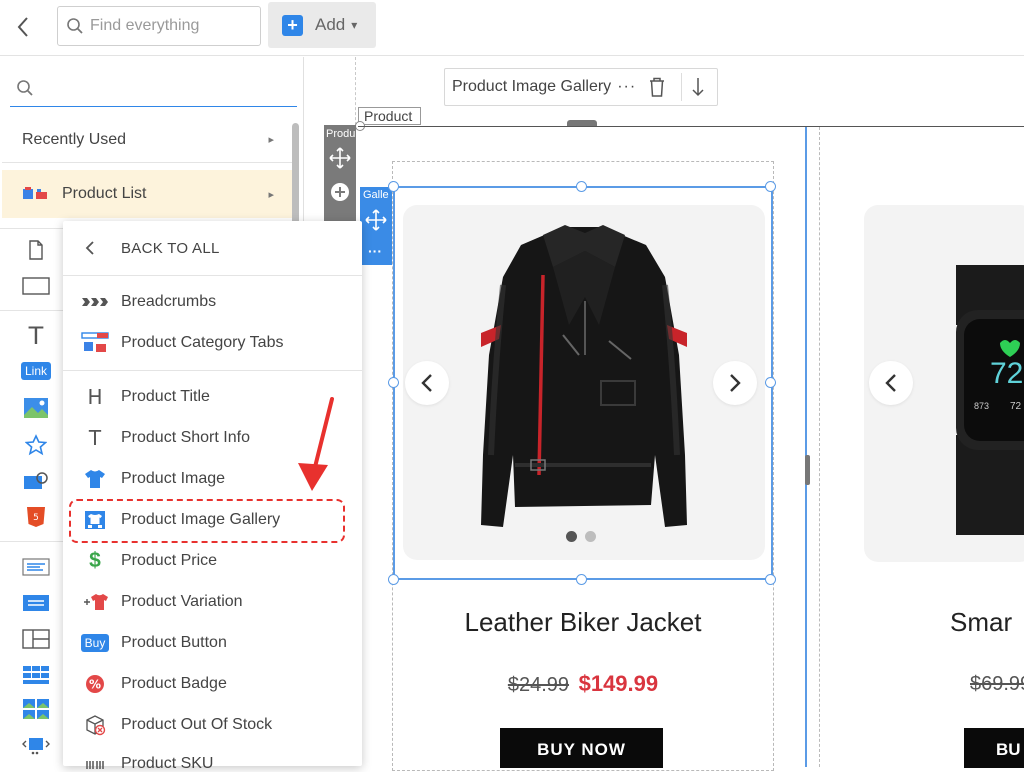  What do you see at coordinates (389, 116) in the screenshot?
I see `product-tag: Product` at bounding box center [389, 116].